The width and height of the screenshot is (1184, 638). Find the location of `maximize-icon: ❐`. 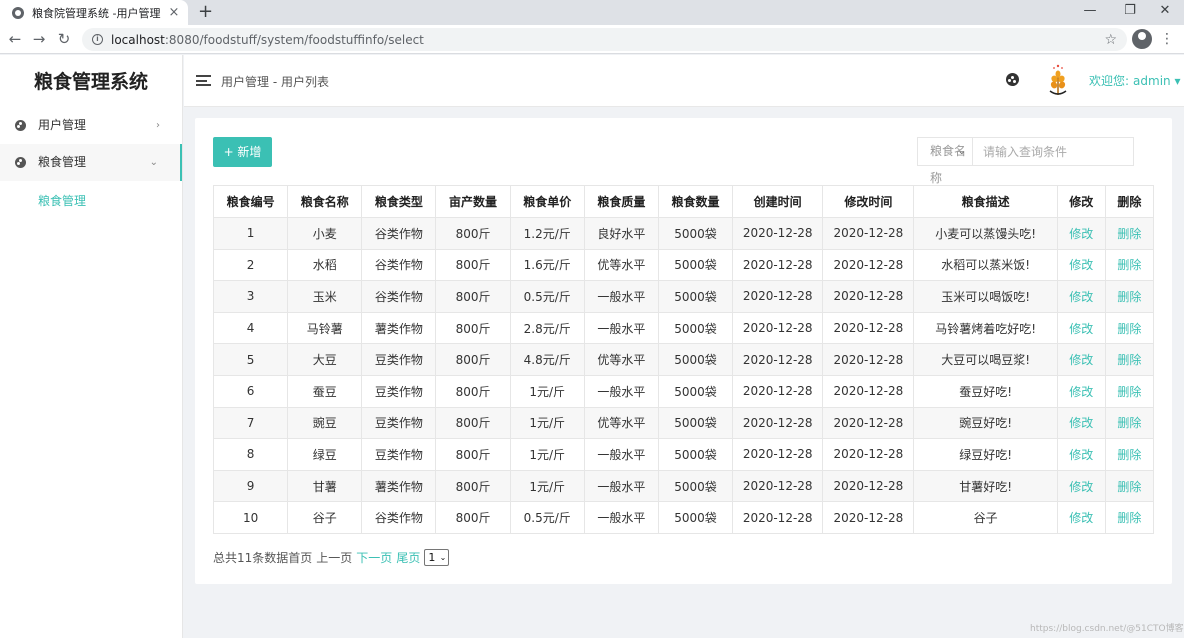

maximize-icon: ❐ is located at coordinates (1130, 11).